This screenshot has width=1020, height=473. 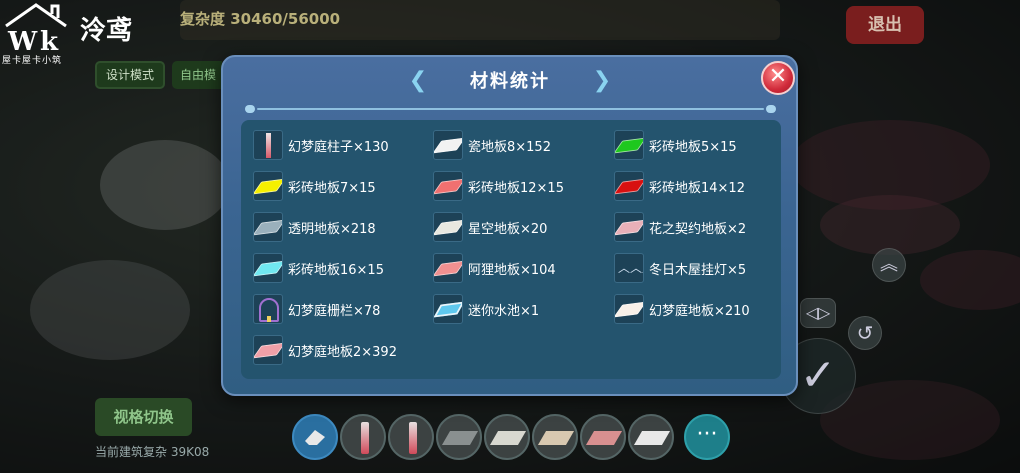 What do you see at coordinates (509, 147) in the screenshot?
I see `material-label: 瓷地板8×152` at bounding box center [509, 147].